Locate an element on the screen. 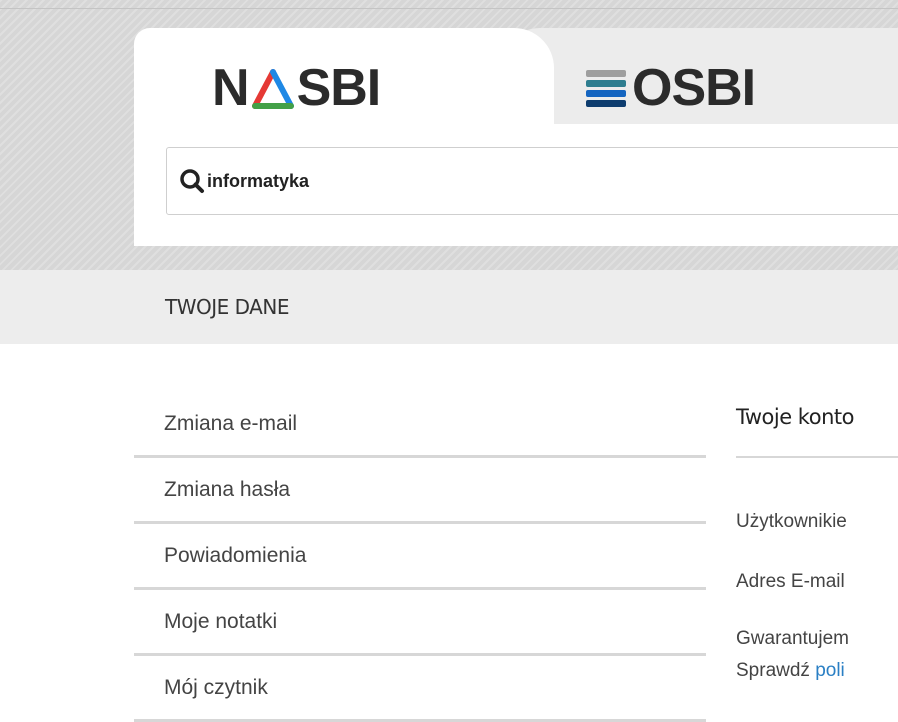  header-top-border is located at coordinates (449, 8).